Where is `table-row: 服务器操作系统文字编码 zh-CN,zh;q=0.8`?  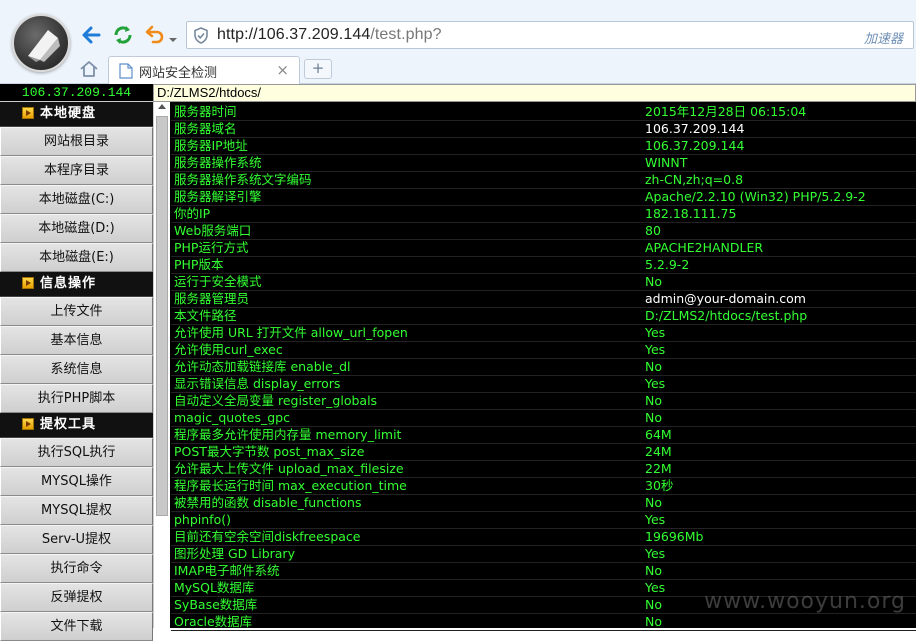
table-row: 服务器操作系统文字编码 zh-CN,zh;q=0.8 is located at coordinates (543, 180).